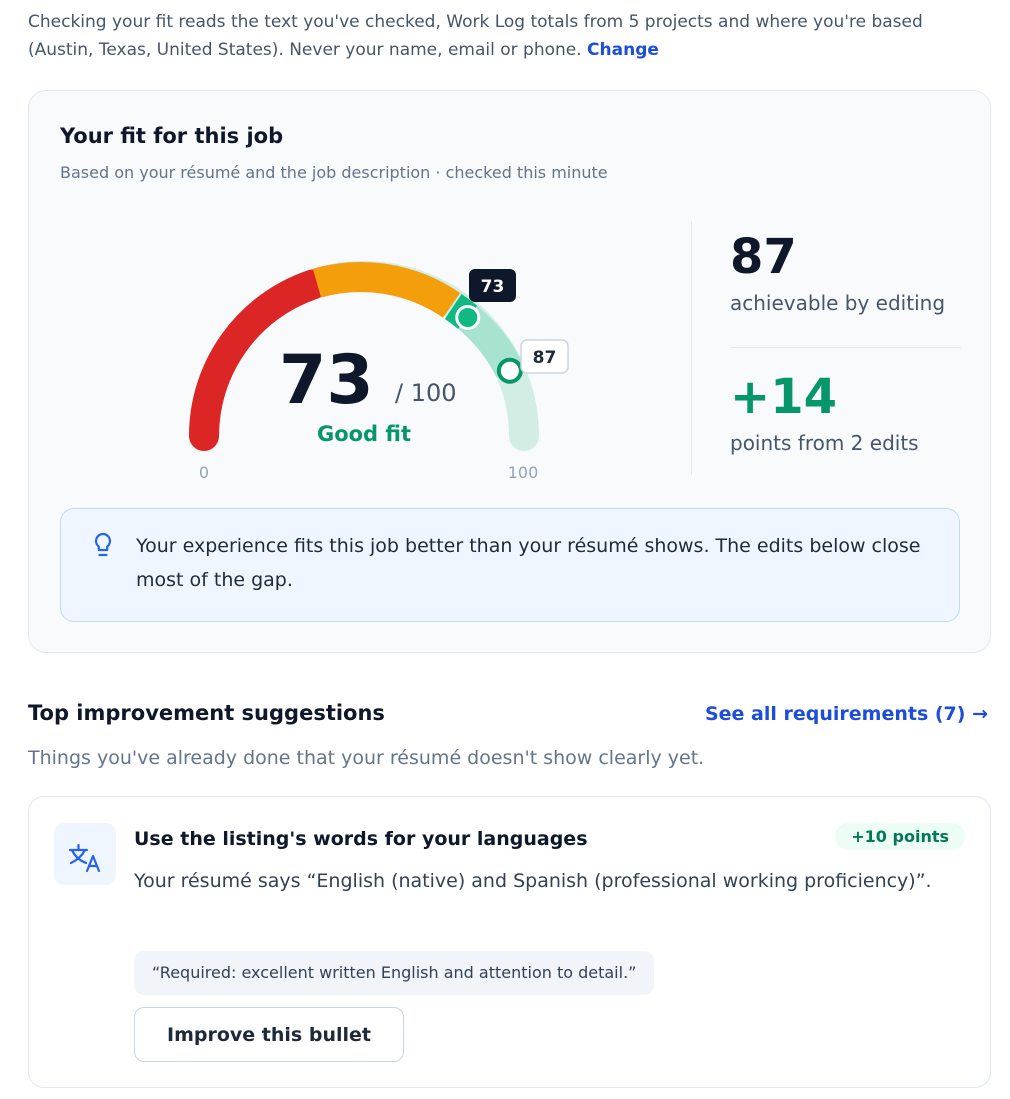  What do you see at coordinates (103, 544) in the screenshot?
I see `lightbulb-icon` at bounding box center [103, 544].